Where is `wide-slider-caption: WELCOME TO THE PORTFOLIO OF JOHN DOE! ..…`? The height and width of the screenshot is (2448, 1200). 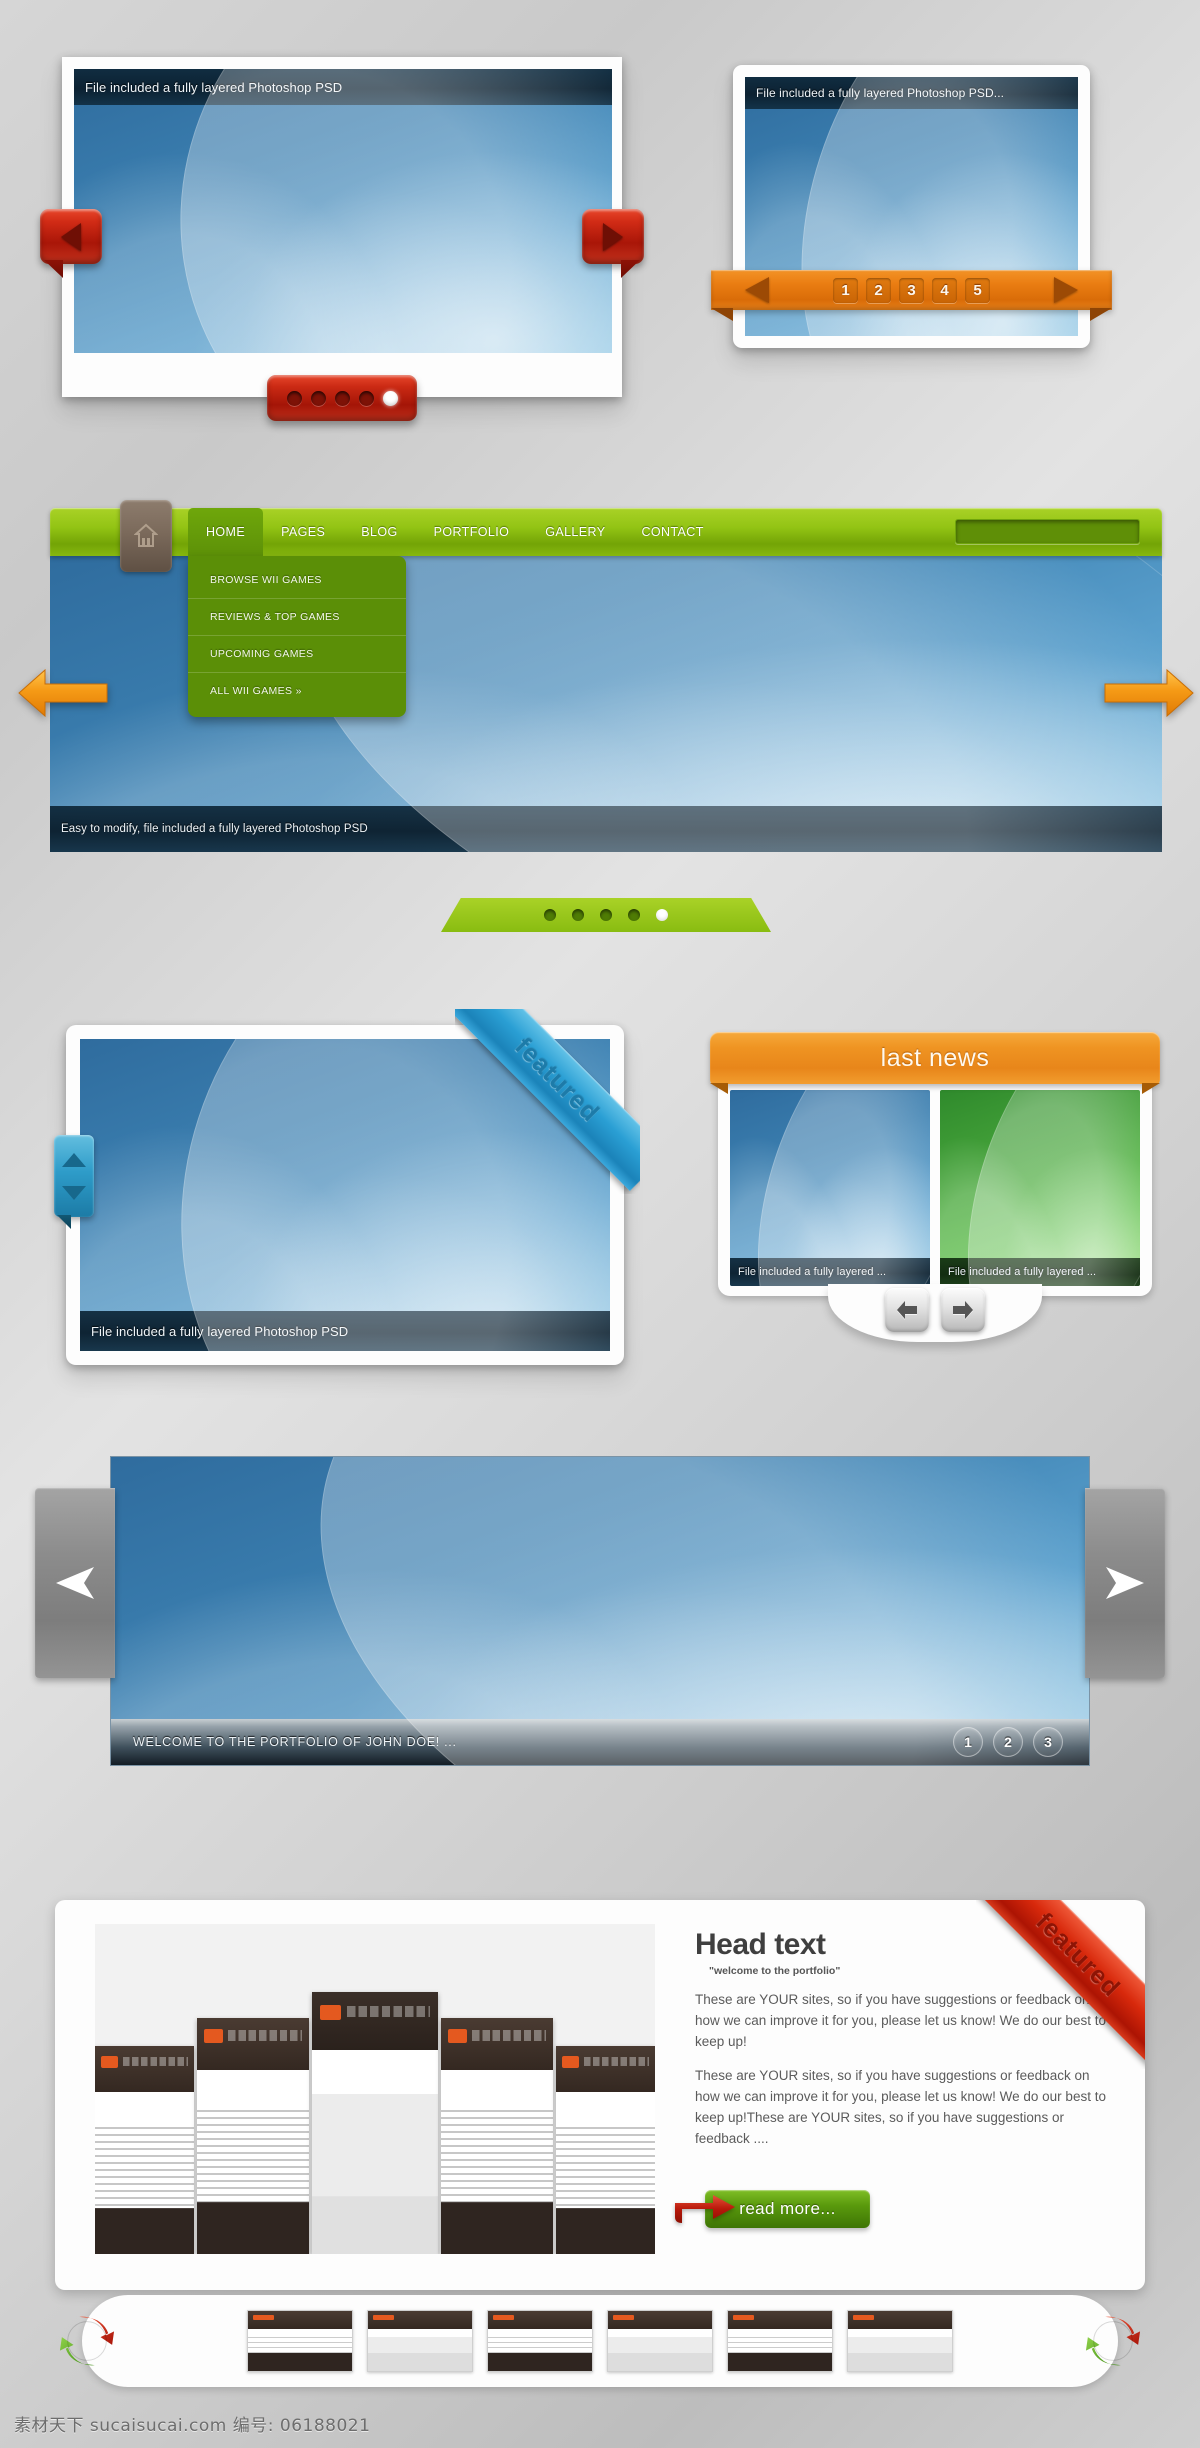
wide-slider-caption: WELCOME TO THE PORTFOLIO OF JOHN DOE! ..… is located at coordinates (600, 1742).